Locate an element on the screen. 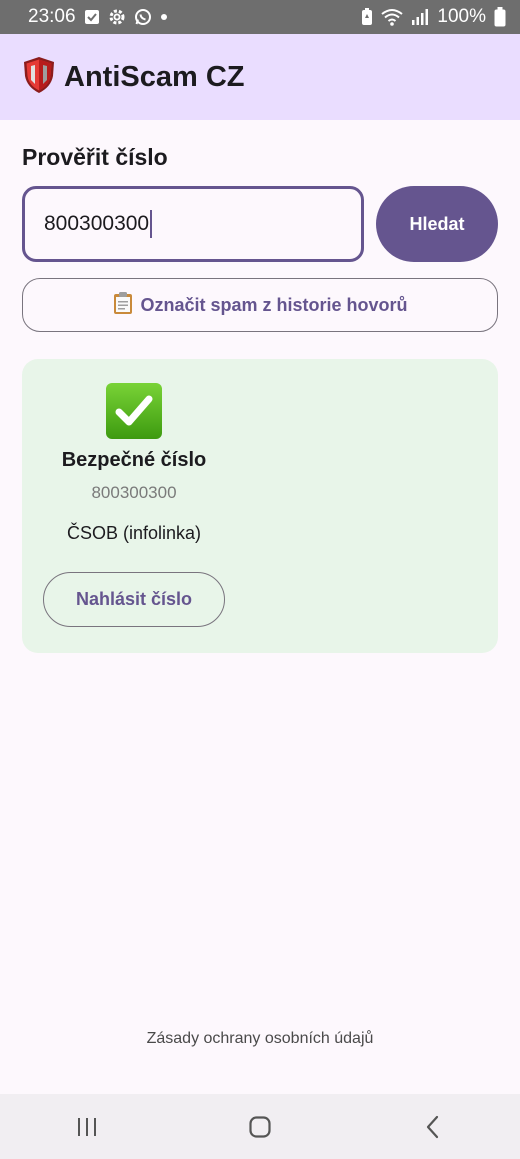 The height and width of the screenshot is (1159, 520). back-icon is located at coordinates (433, 1127).